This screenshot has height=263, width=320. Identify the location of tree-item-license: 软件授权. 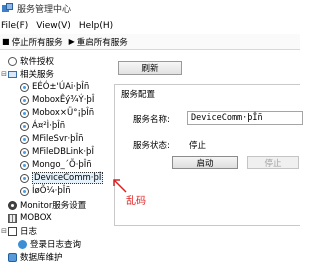
(31, 61).